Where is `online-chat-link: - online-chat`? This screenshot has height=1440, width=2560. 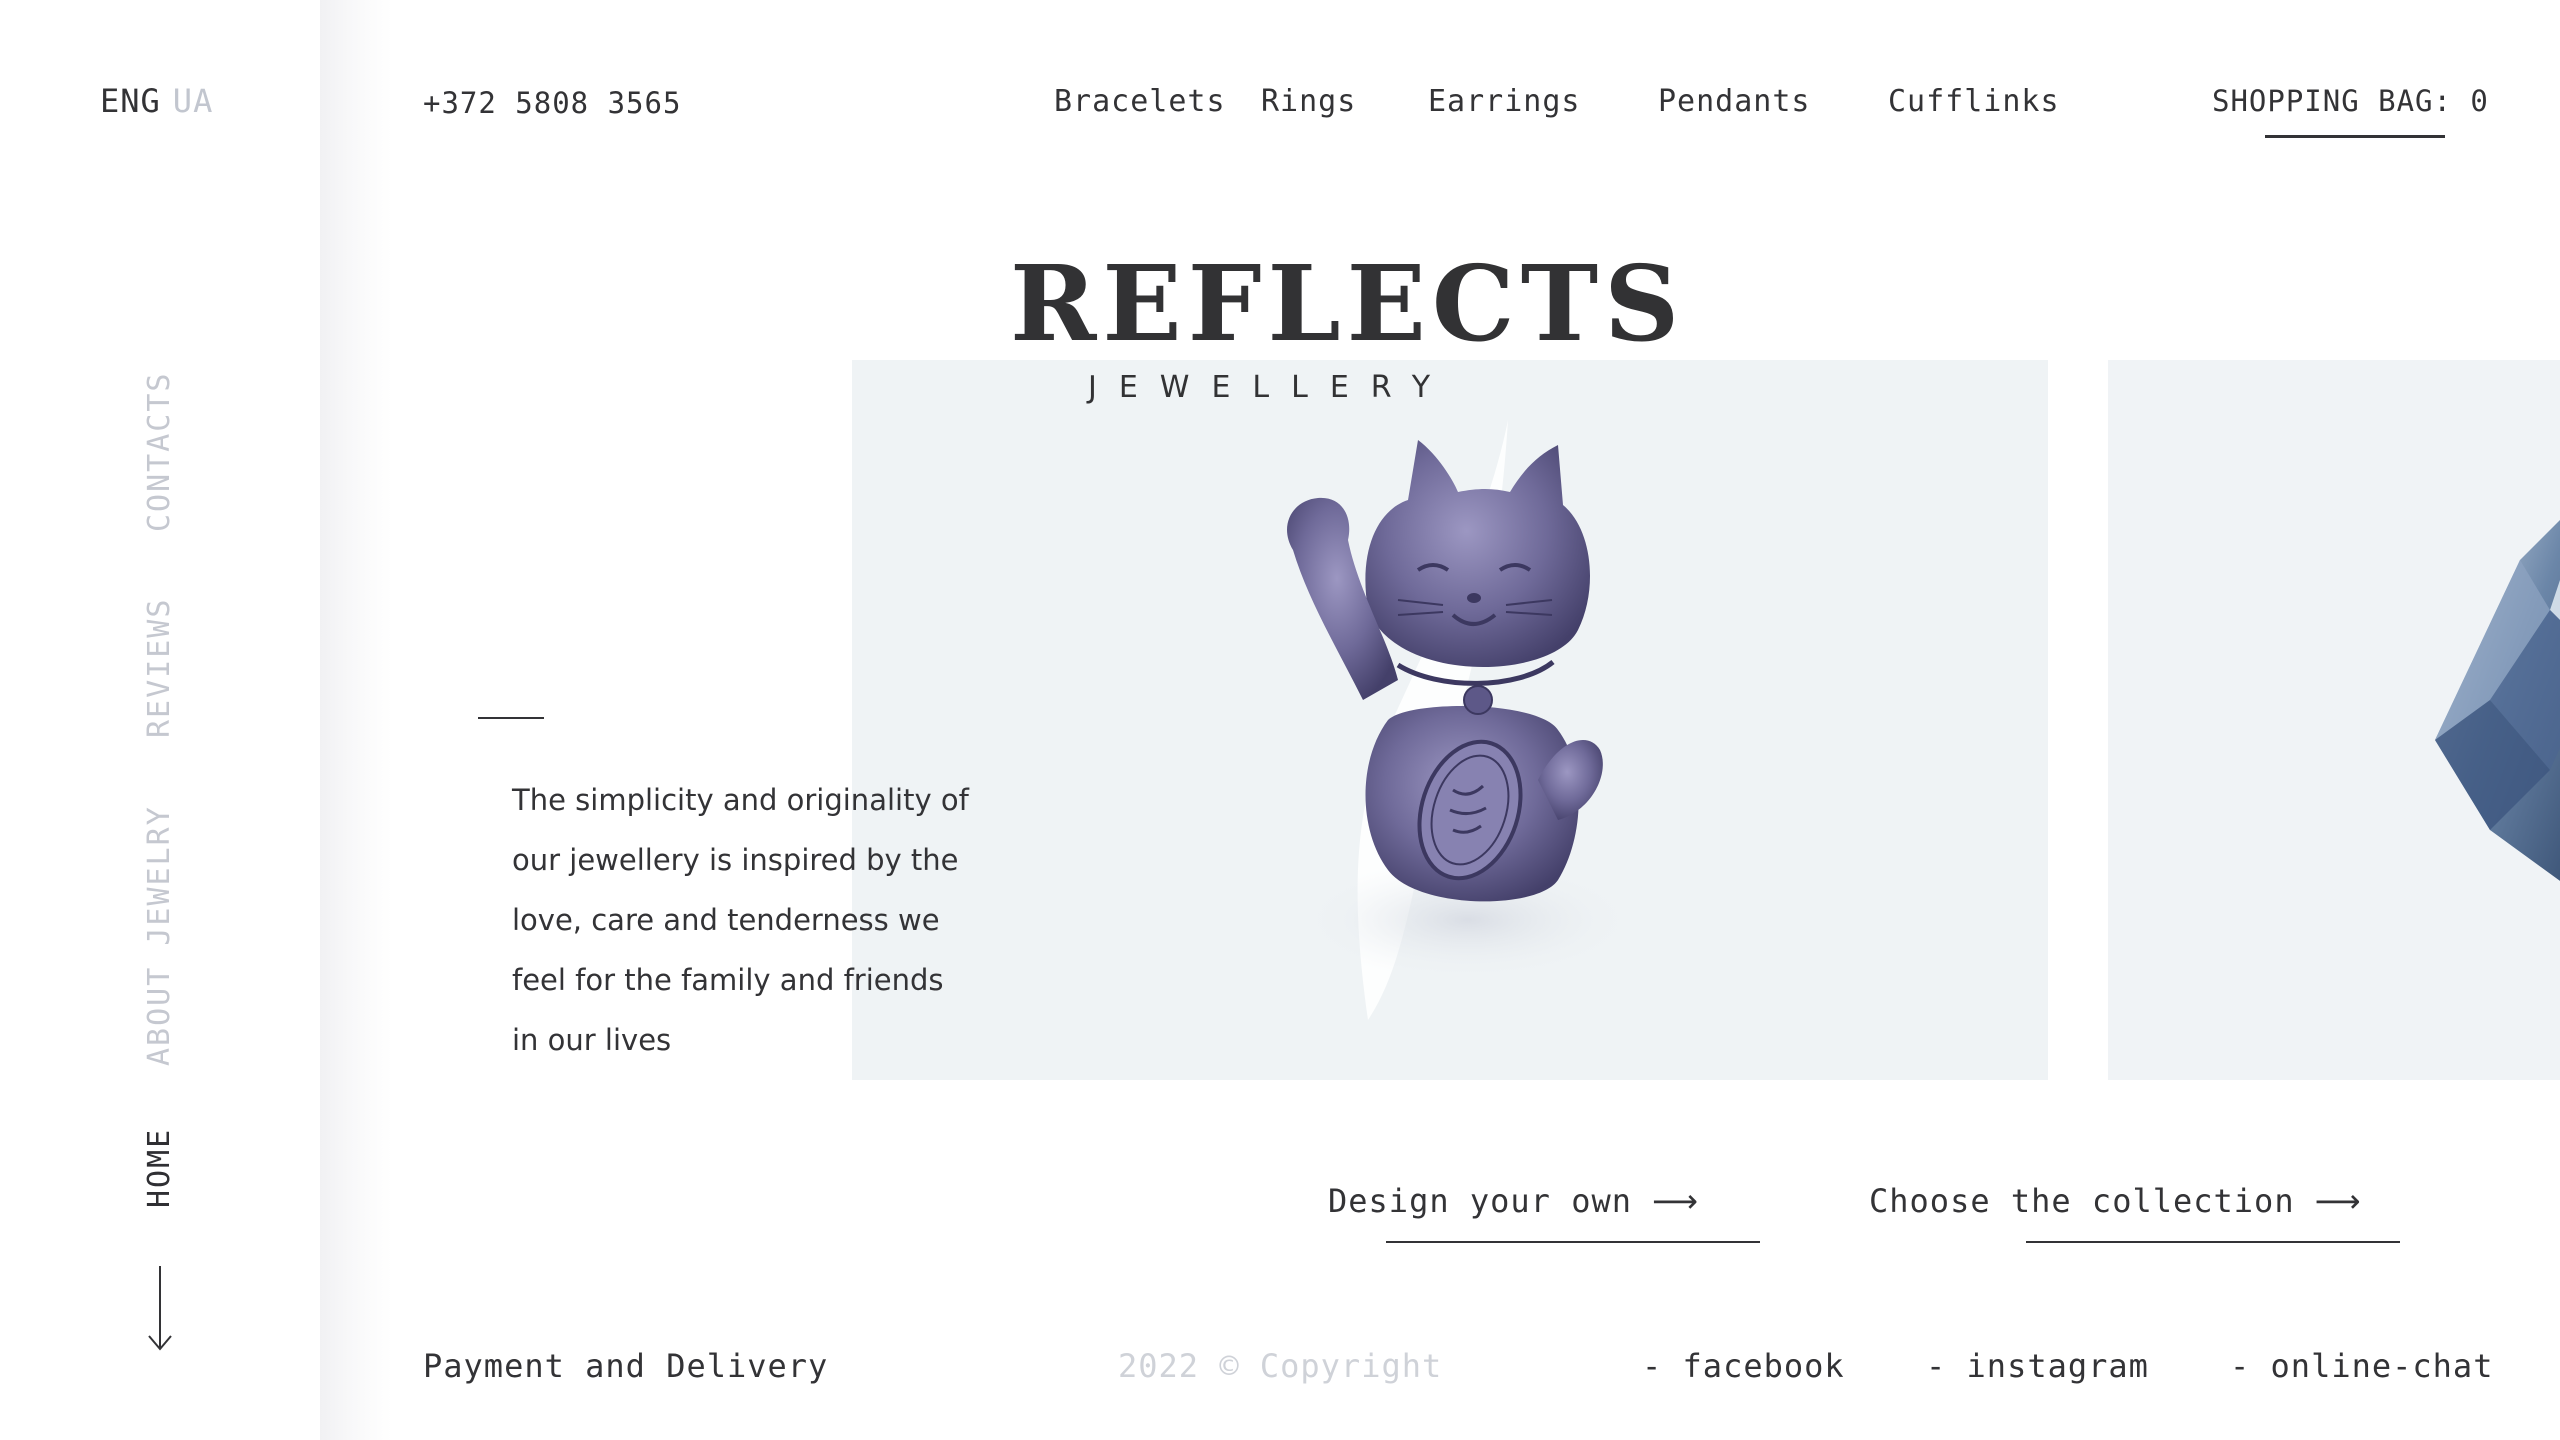 online-chat-link: - online-chat is located at coordinates (2361, 1366).